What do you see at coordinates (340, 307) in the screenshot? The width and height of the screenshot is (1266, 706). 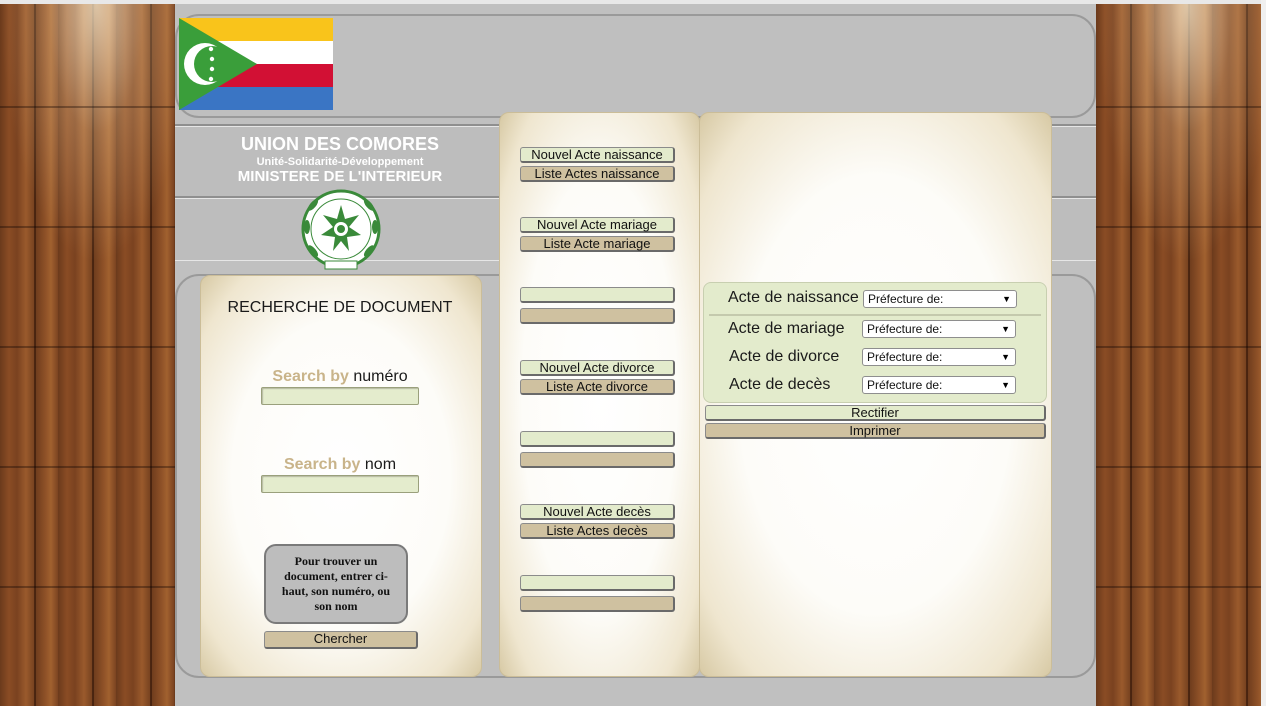 I see `search-title: RECHERCHE DE DOCUMENT` at bounding box center [340, 307].